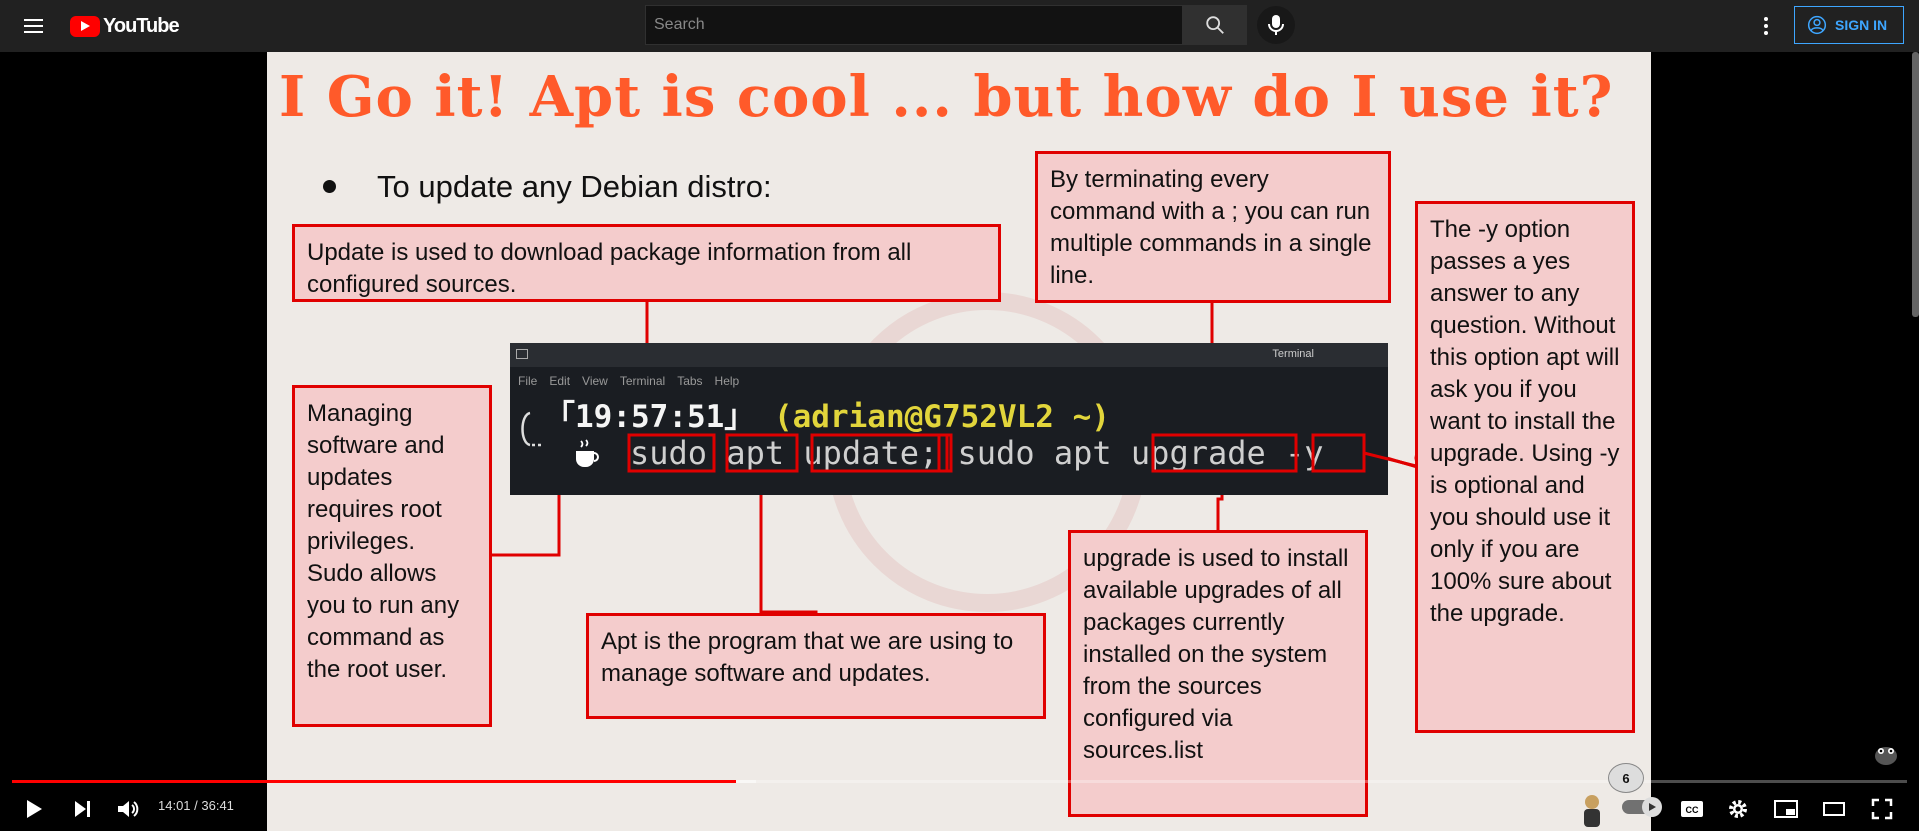 The width and height of the screenshot is (1919, 831). What do you see at coordinates (1915, 184) in the screenshot?
I see `page-scrollbar` at bounding box center [1915, 184].